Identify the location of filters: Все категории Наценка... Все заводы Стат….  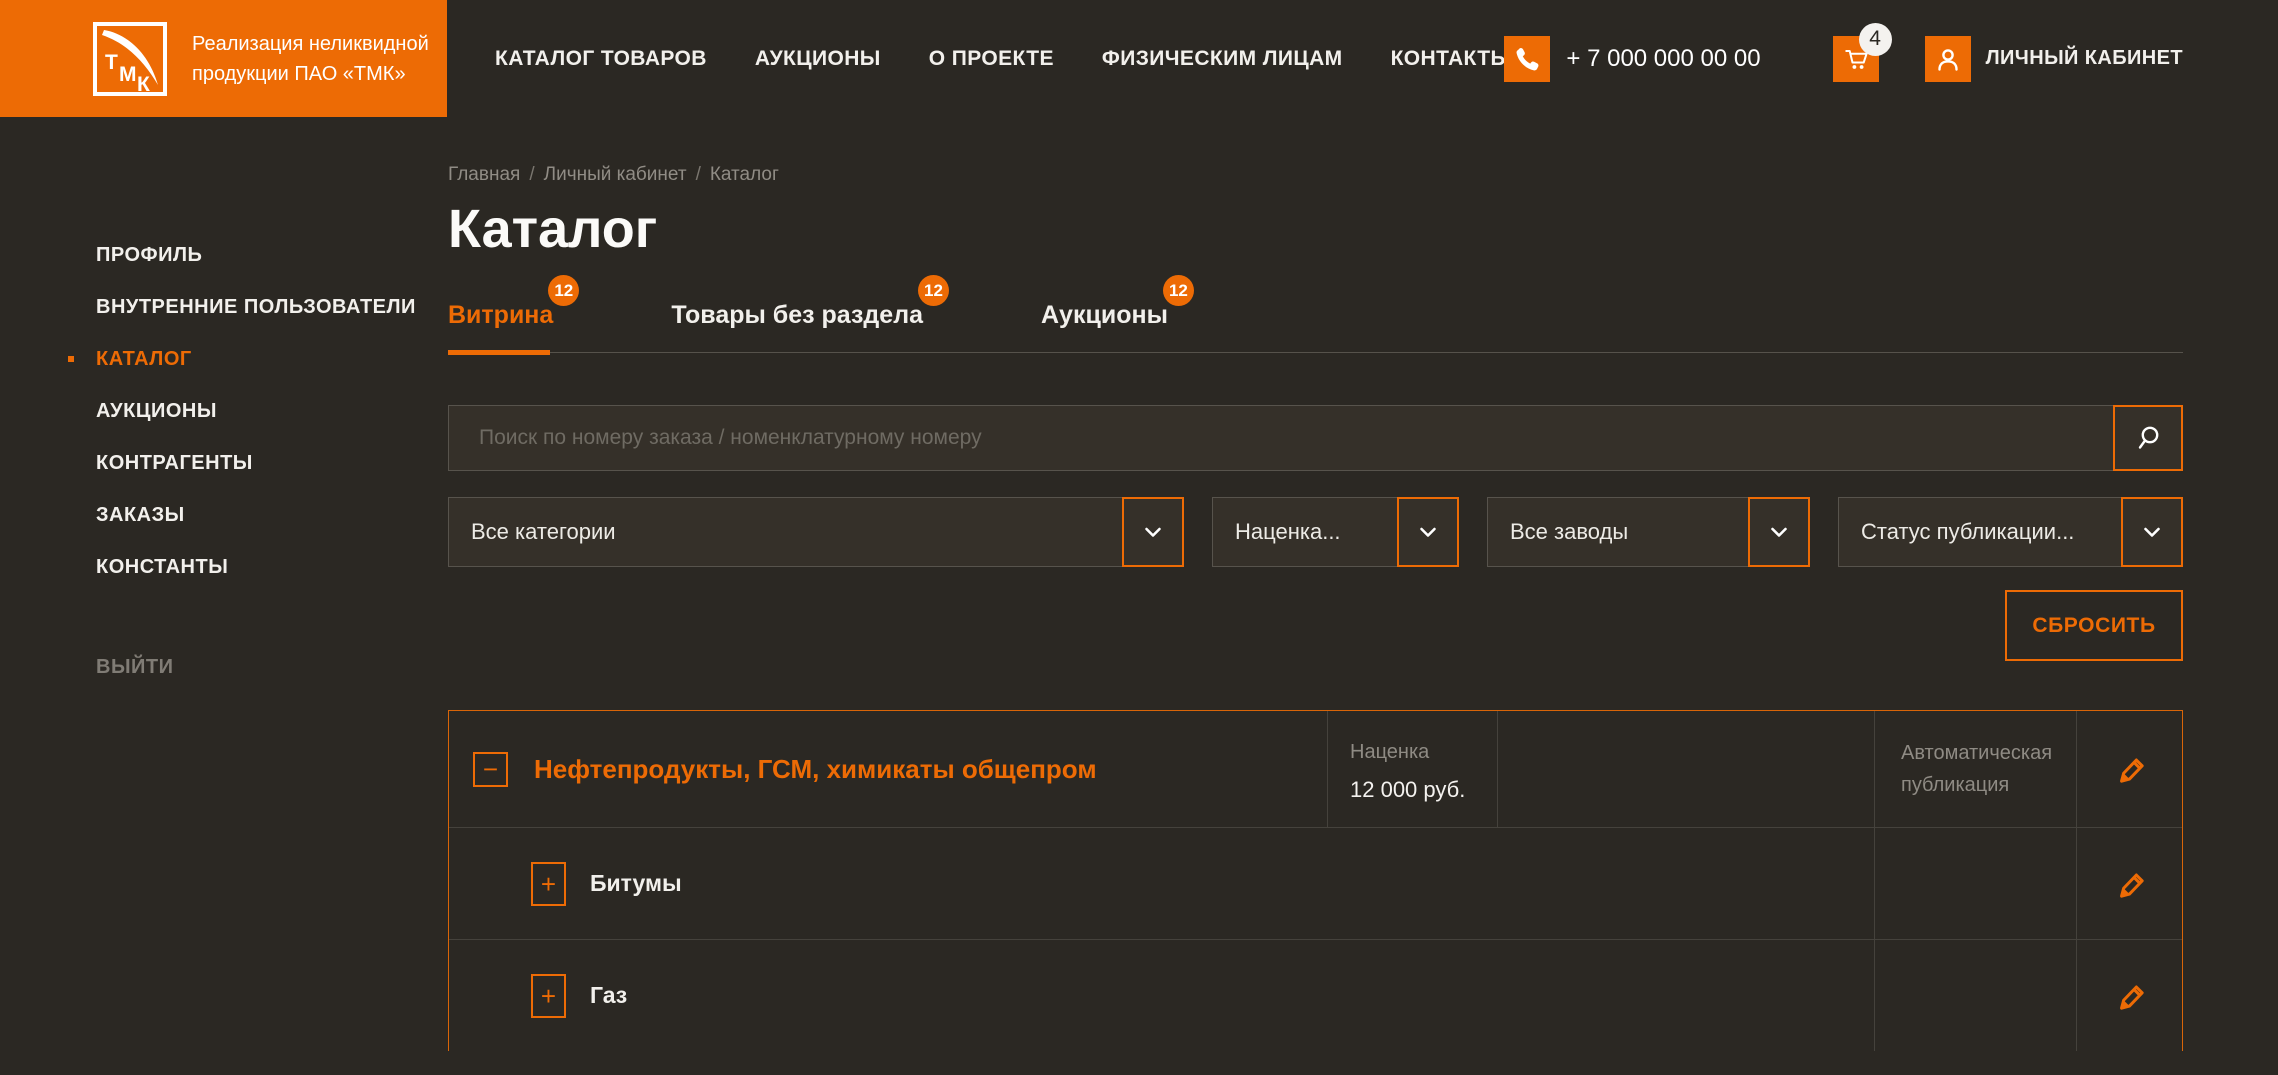
(1315, 532).